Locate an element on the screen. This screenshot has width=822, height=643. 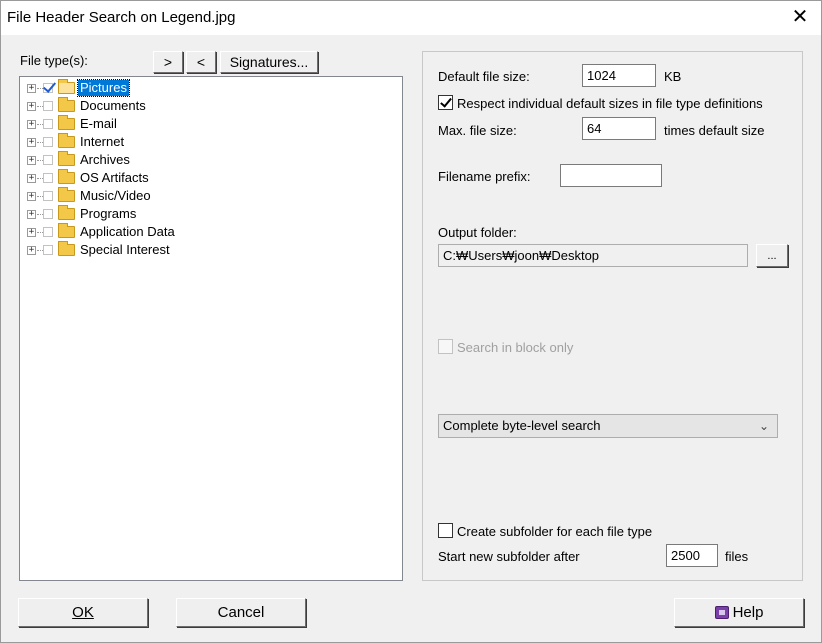
tree-item-label: Pictures is located at coordinates (103, 88).